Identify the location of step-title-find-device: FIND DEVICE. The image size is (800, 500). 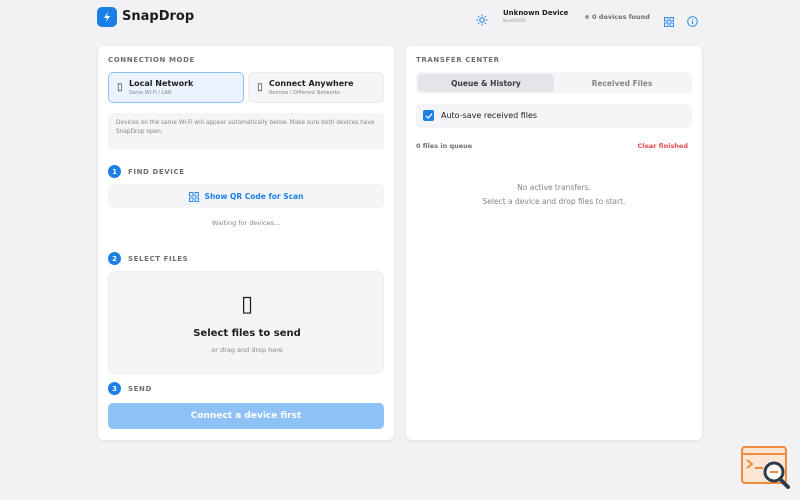
(156, 172).